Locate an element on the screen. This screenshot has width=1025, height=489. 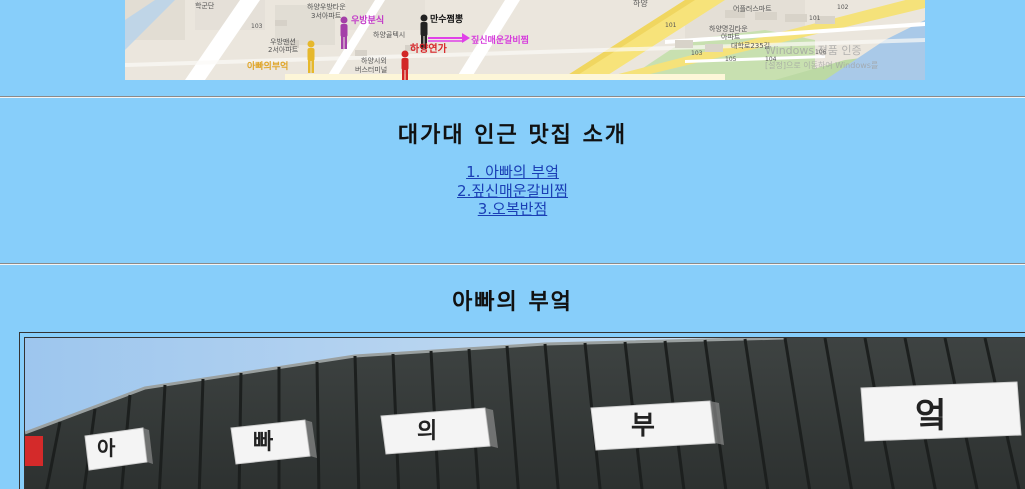
map-marker-label: 우방분식 is located at coordinates (368, 21).